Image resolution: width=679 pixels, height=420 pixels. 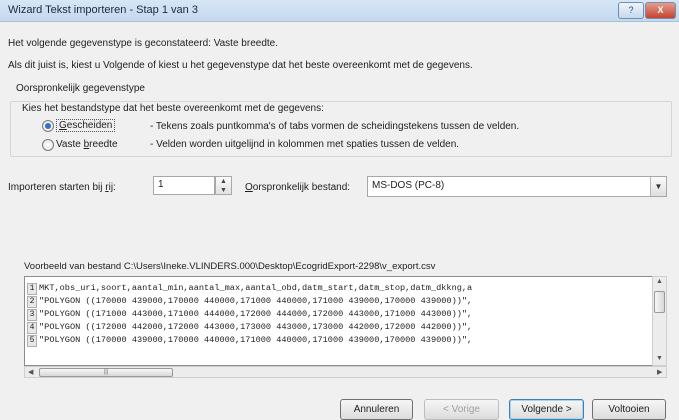 I want to click on radio-gescheiden-text: escheiden, so click(x=89, y=125).